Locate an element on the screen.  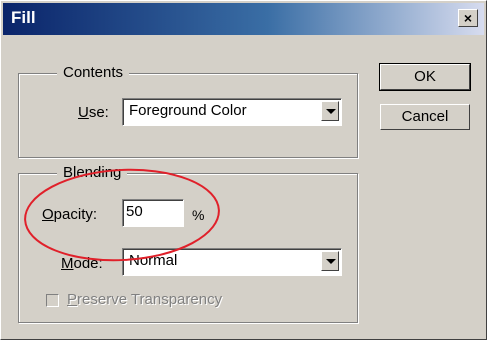
ok-button: OK is located at coordinates (425, 77).